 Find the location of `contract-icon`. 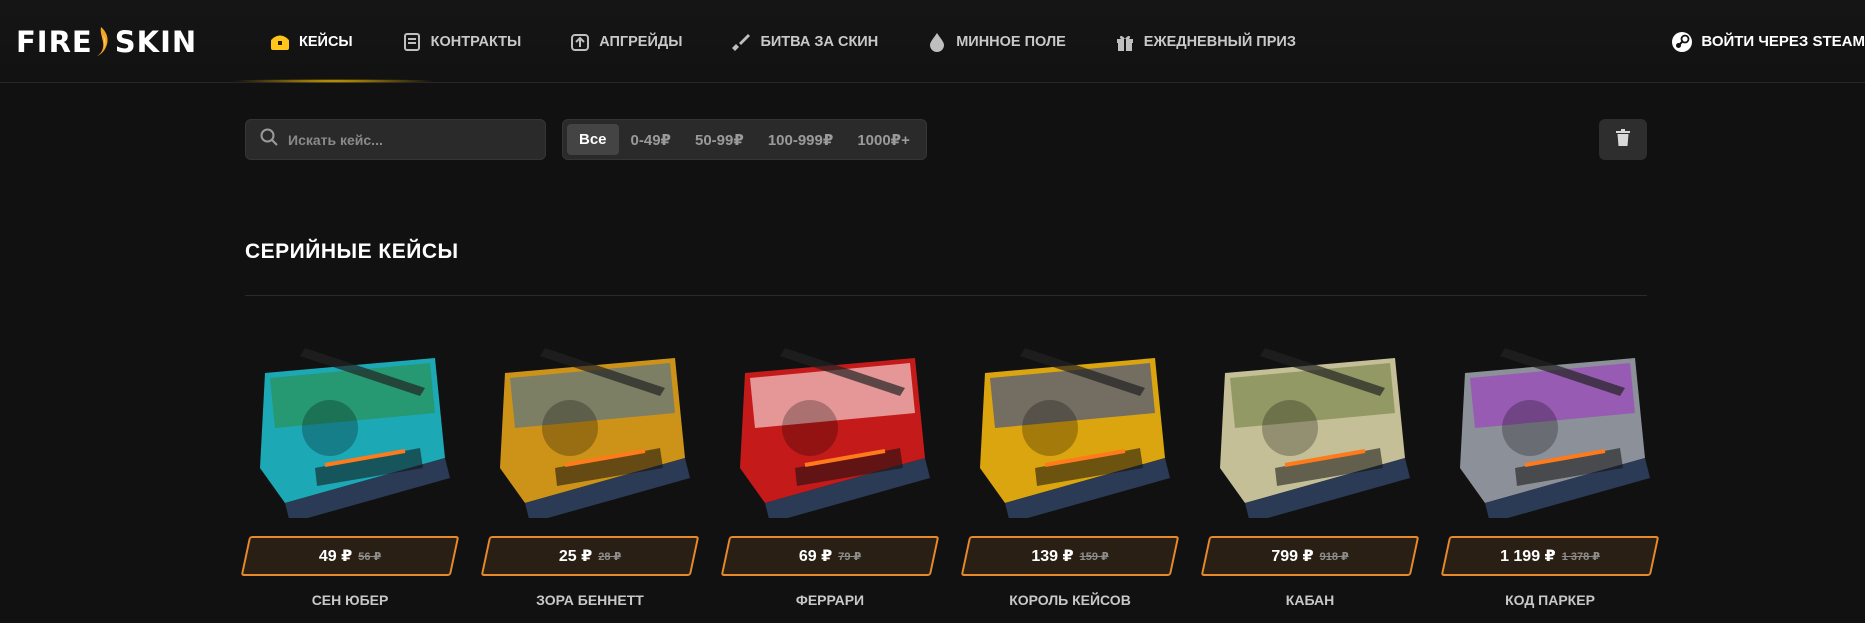

contract-icon is located at coordinates (412, 42).